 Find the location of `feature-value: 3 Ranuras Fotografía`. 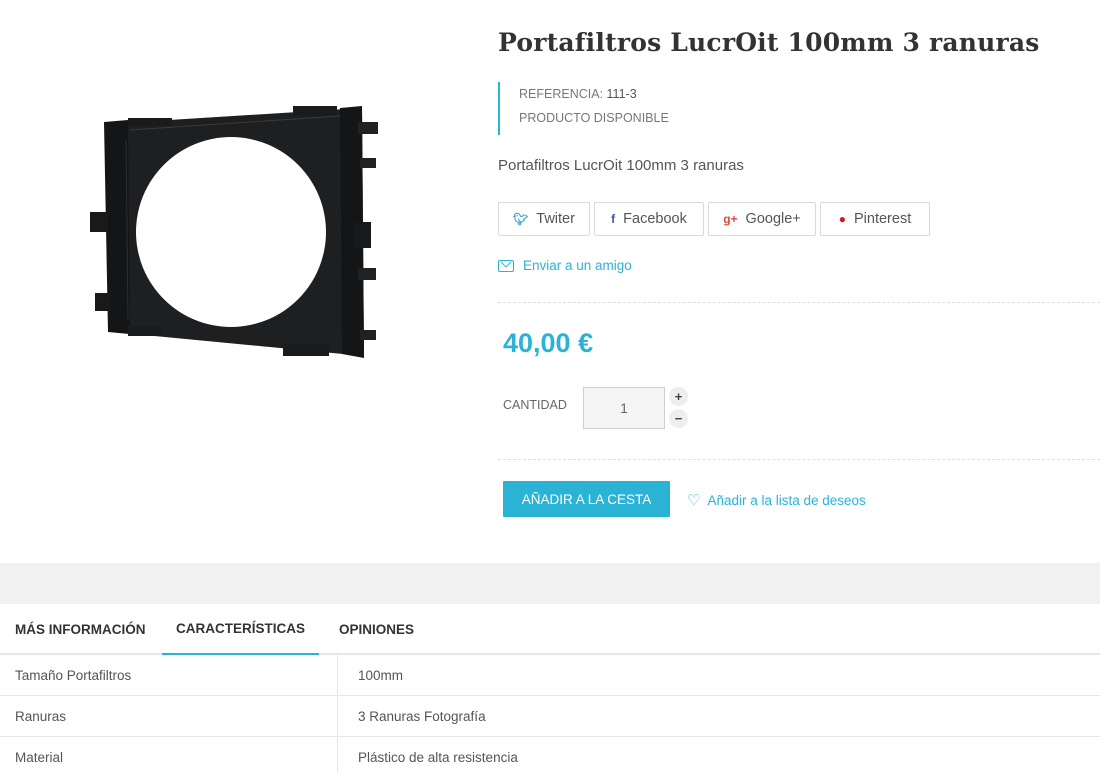

feature-value: 3 Ranuras Fotografía is located at coordinates (422, 716).